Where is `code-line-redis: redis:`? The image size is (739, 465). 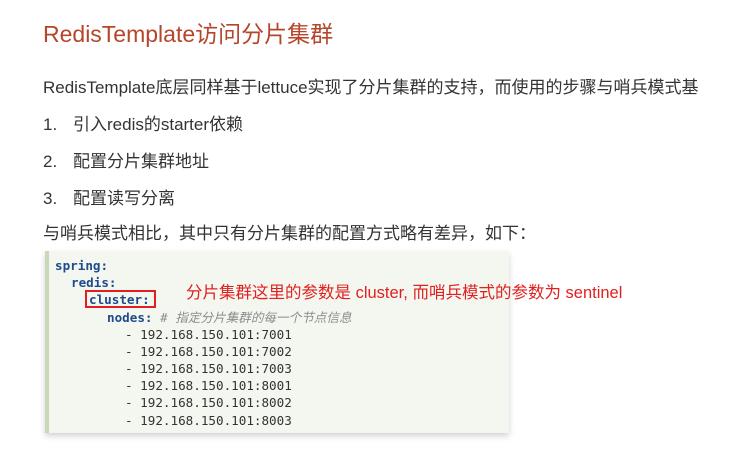 code-line-redis: redis: is located at coordinates (94, 282).